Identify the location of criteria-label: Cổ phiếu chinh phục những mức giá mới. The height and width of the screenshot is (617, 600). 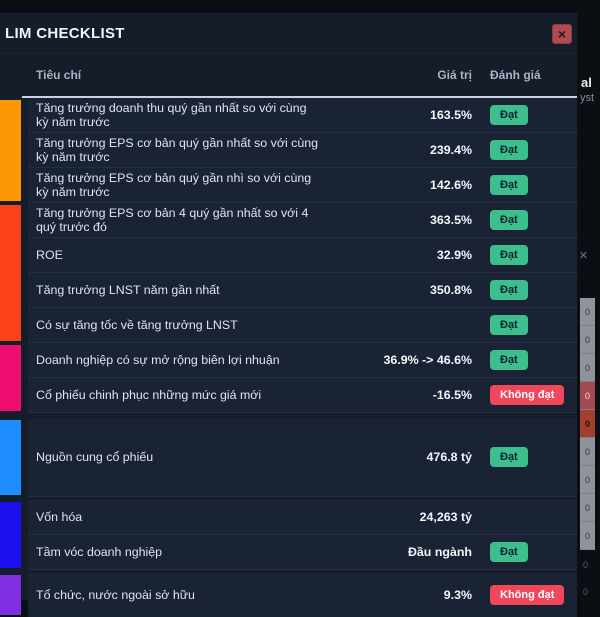
(149, 395).